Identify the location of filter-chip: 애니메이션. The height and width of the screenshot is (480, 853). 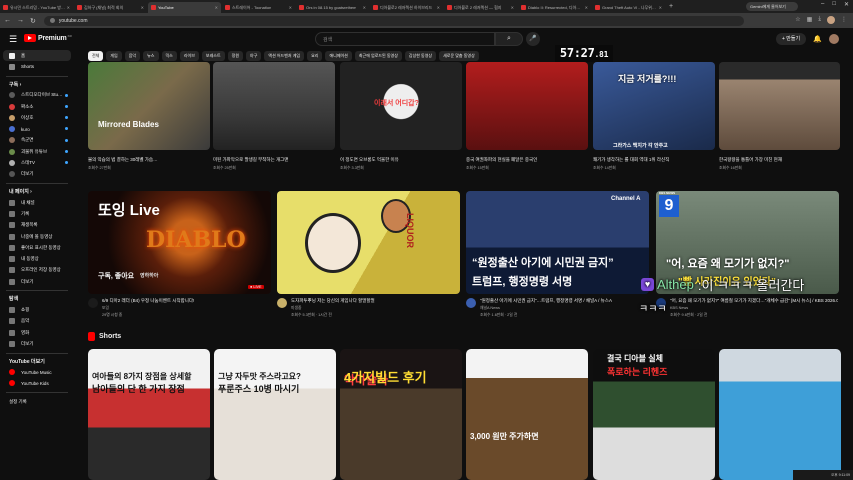
(338, 56).